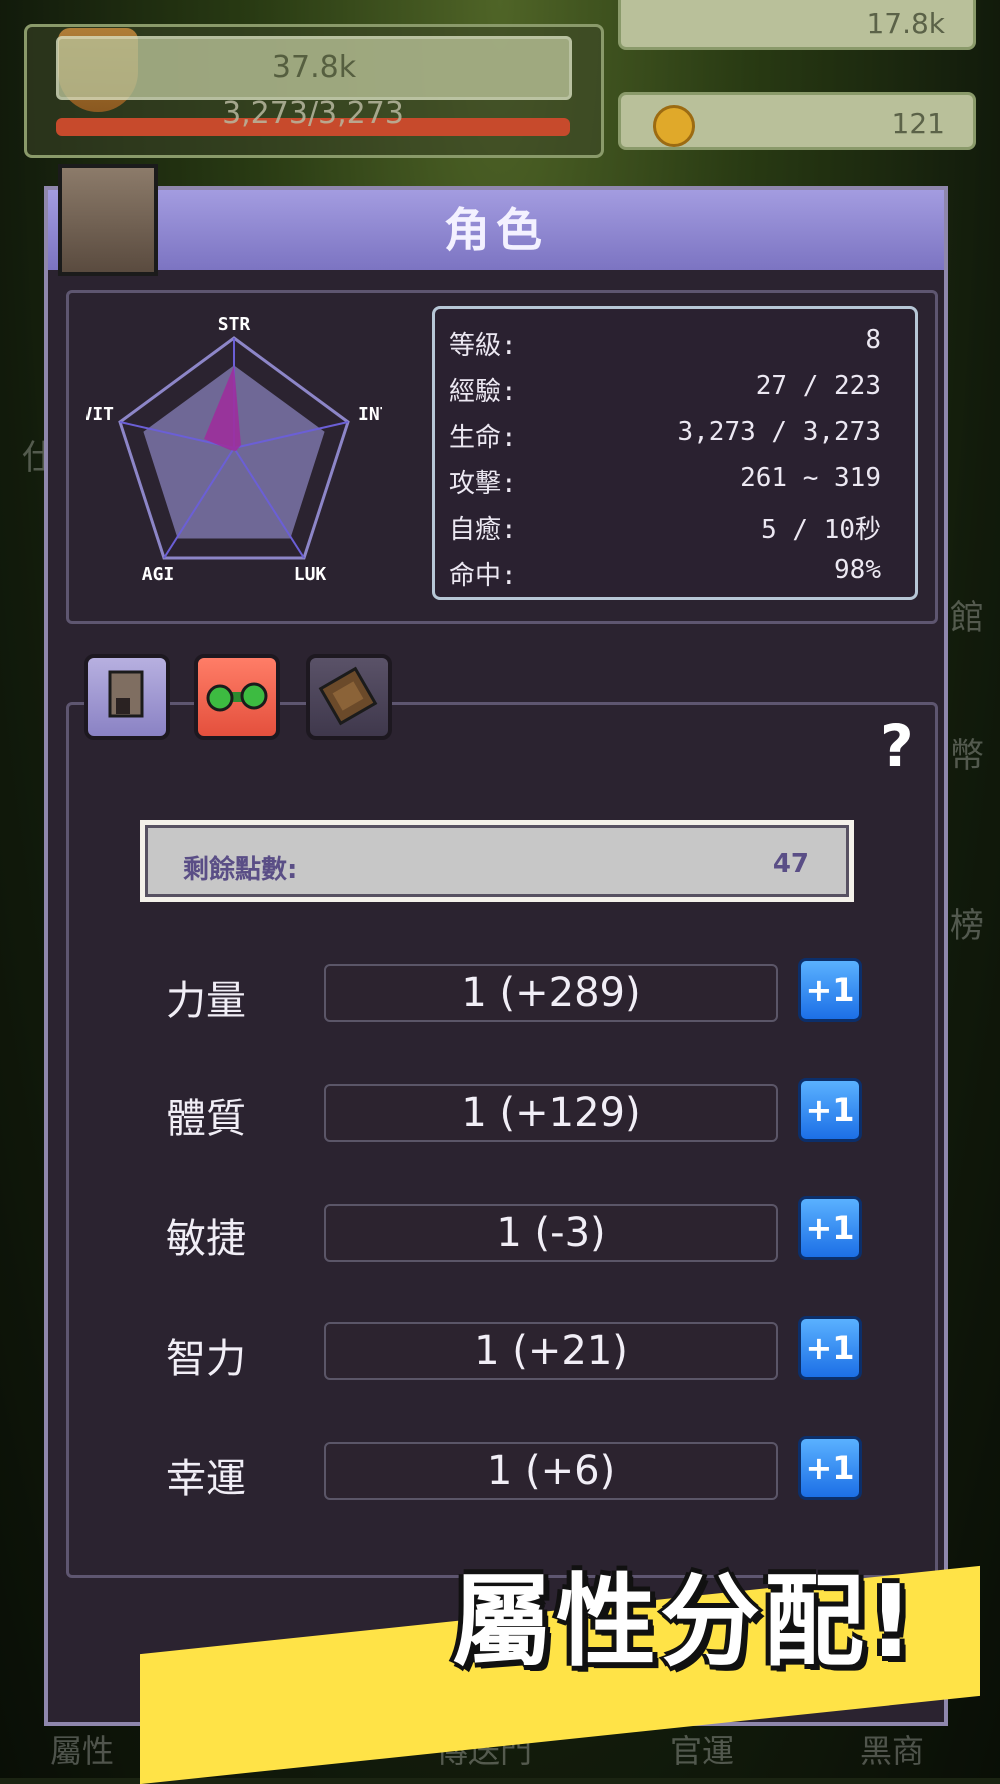 The image size is (1000, 1784). Describe the element at coordinates (790, 864) in the screenshot. I see `remaining-points-value: 47` at that location.